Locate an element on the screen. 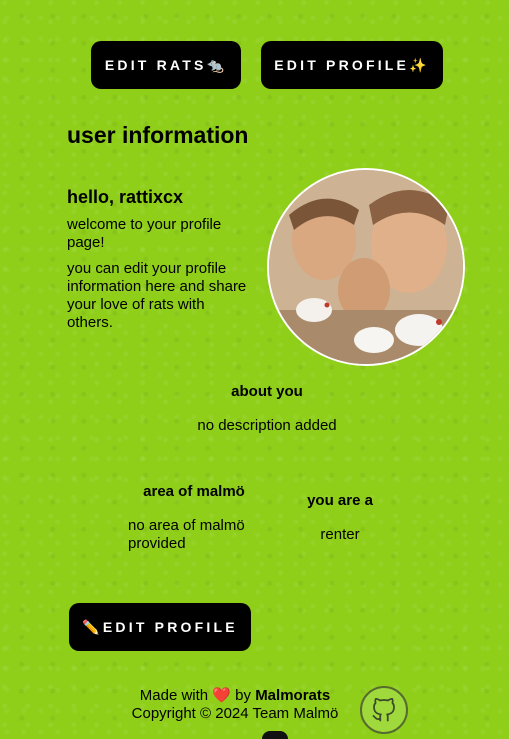 The image size is (509, 739). edit-rats-button: EDIT RATS🐀 is located at coordinates (166, 65).